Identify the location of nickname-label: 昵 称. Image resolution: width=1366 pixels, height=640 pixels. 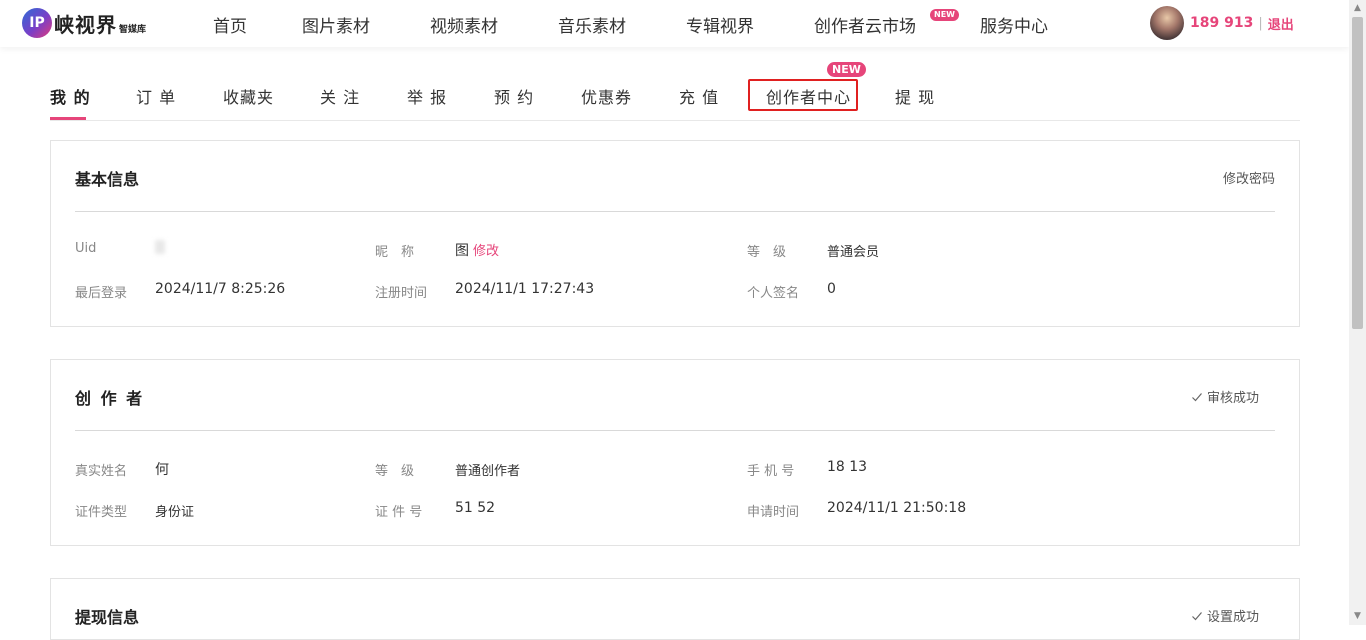
(395, 252).